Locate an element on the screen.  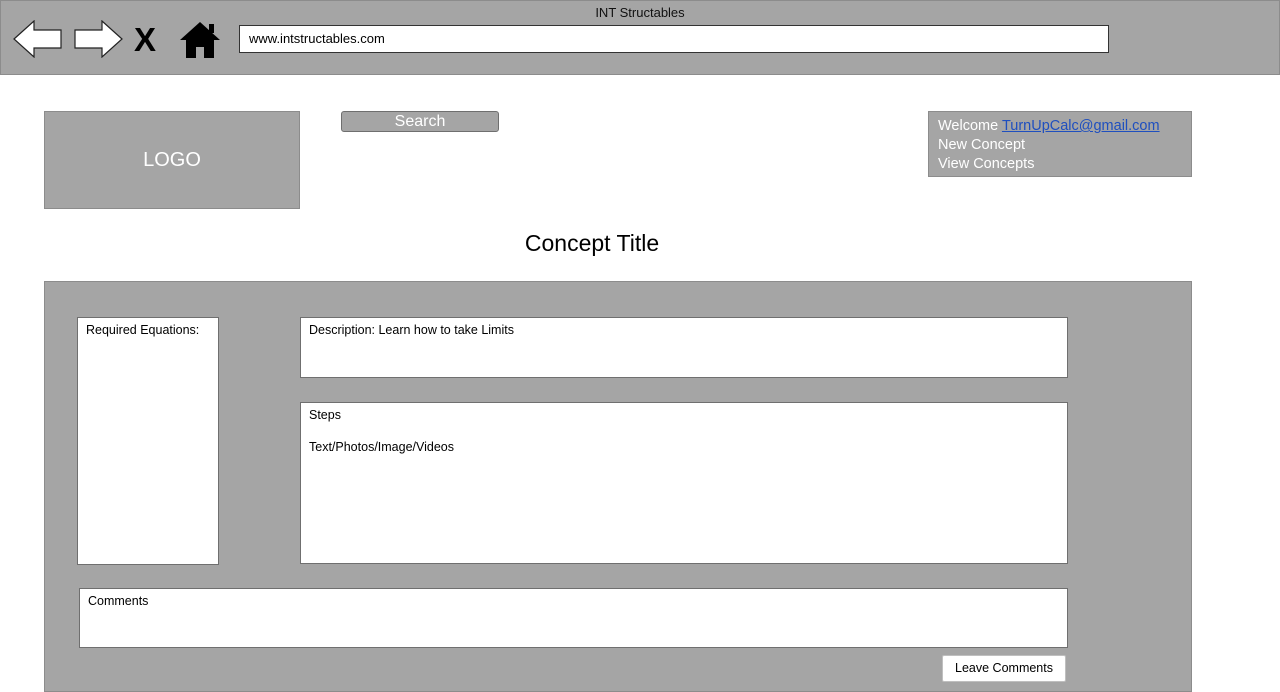
back-arrow-icon is located at coordinates (37, 39).